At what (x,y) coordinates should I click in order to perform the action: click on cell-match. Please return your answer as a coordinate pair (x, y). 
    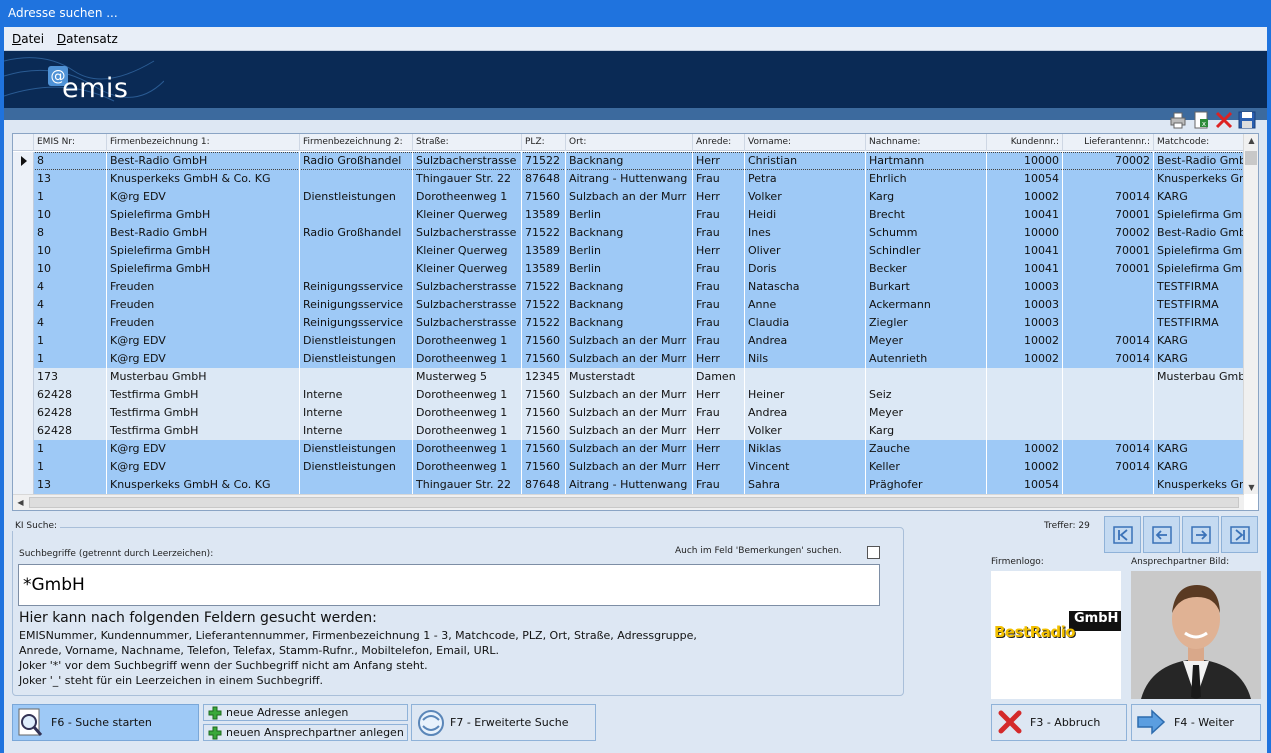
    Looking at the image, I should click on (1199, 431).